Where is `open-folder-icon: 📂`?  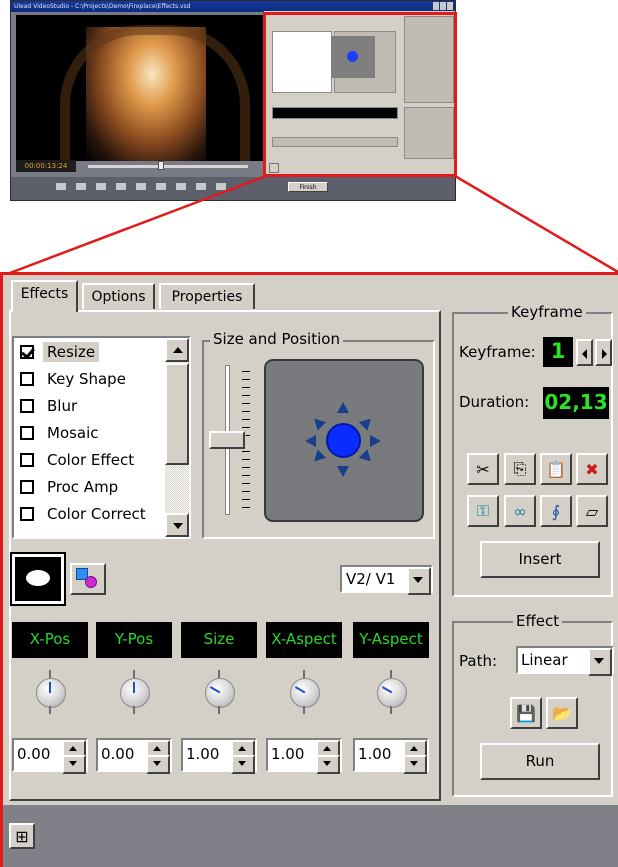 open-folder-icon: 📂 is located at coordinates (562, 713).